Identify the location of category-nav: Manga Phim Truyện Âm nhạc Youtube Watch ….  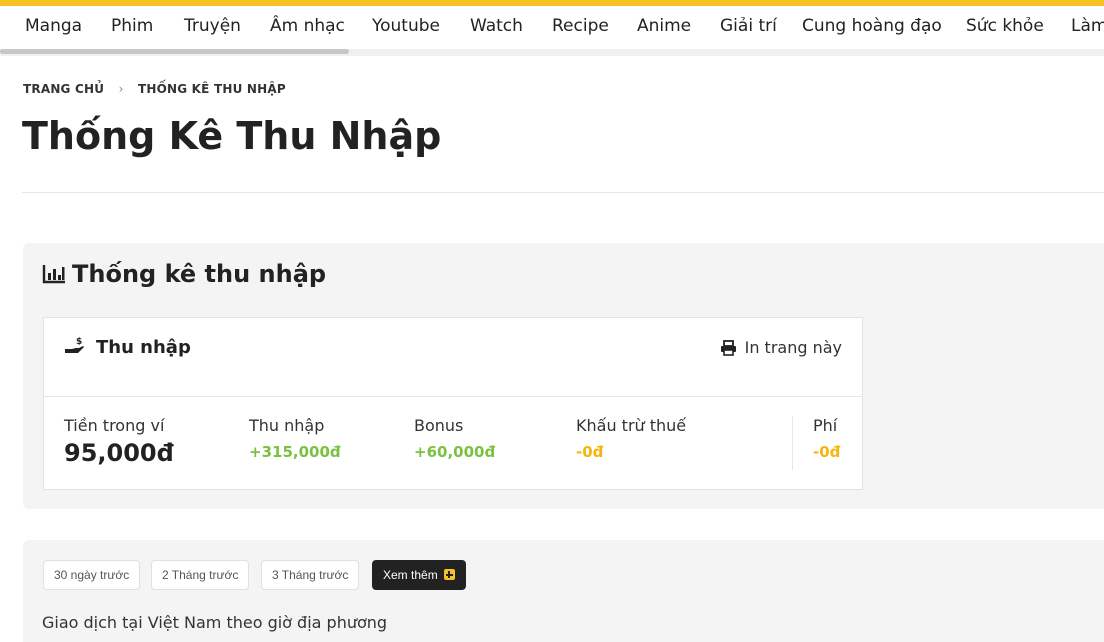
(552, 28).